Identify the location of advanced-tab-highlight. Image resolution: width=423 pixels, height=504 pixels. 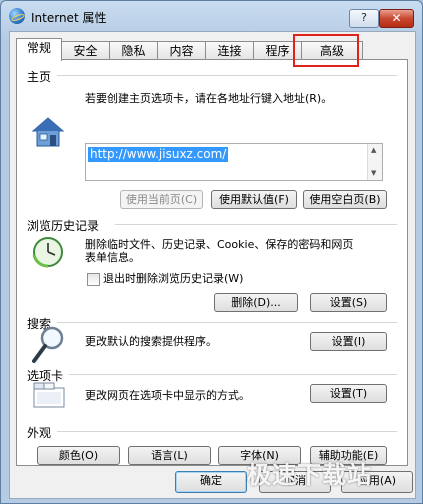
(326, 50).